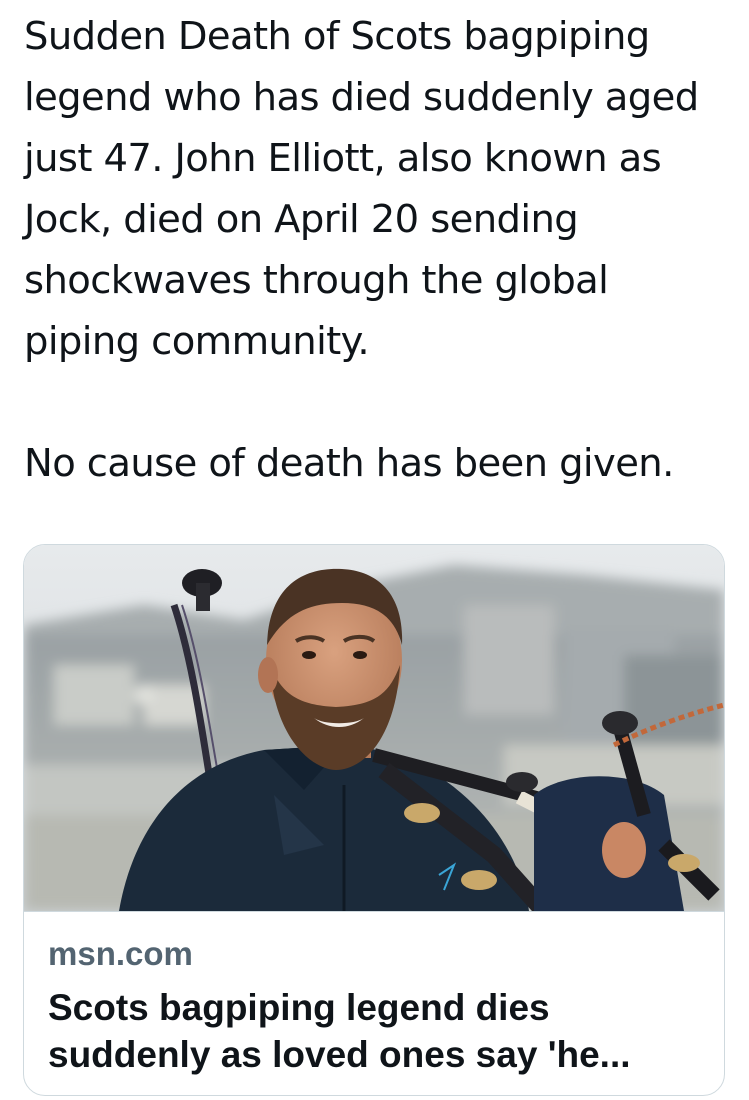 Image resolution: width=749 pixels, height=1100 pixels. What do you see at coordinates (120, 953) in the screenshot?
I see `link-domain: msn.com` at bounding box center [120, 953].